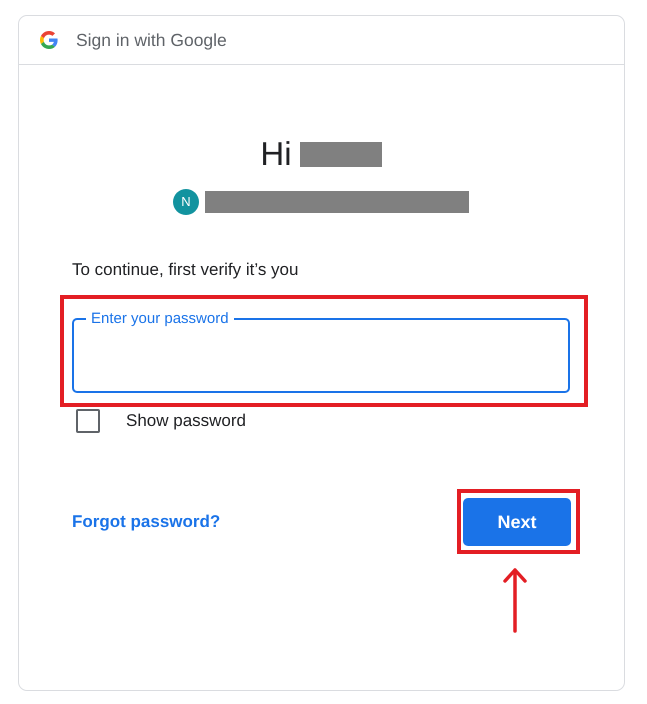 The width and height of the screenshot is (647, 704). What do you see at coordinates (151, 40) in the screenshot?
I see `window-title: Sign in with Google` at bounding box center [151, 40].